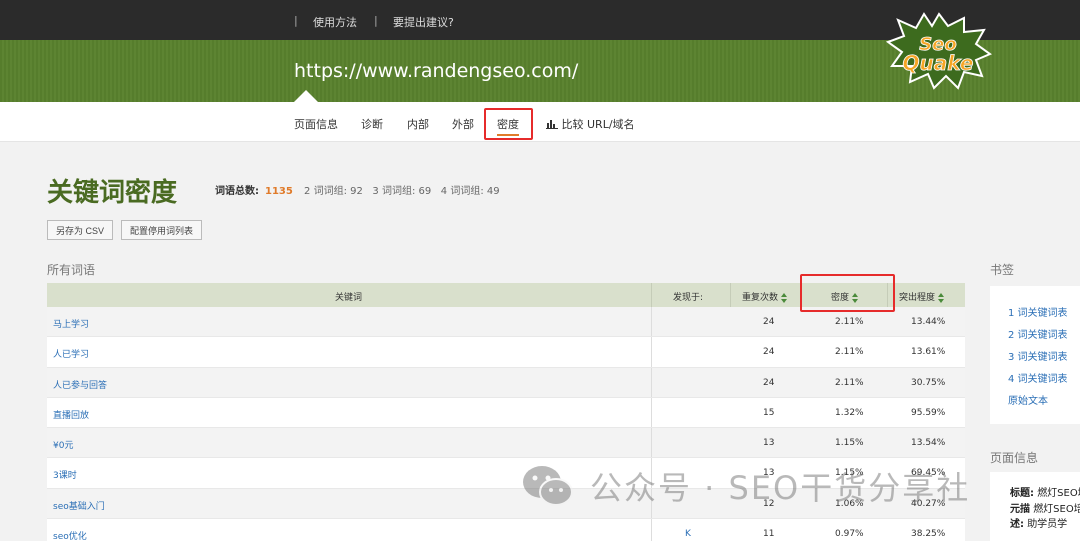 The height and width of the screenshot is (541, 1080). Describe the element at coordinates (508, 124) in the screenshot. I see `highlight-box-tab` at that location.